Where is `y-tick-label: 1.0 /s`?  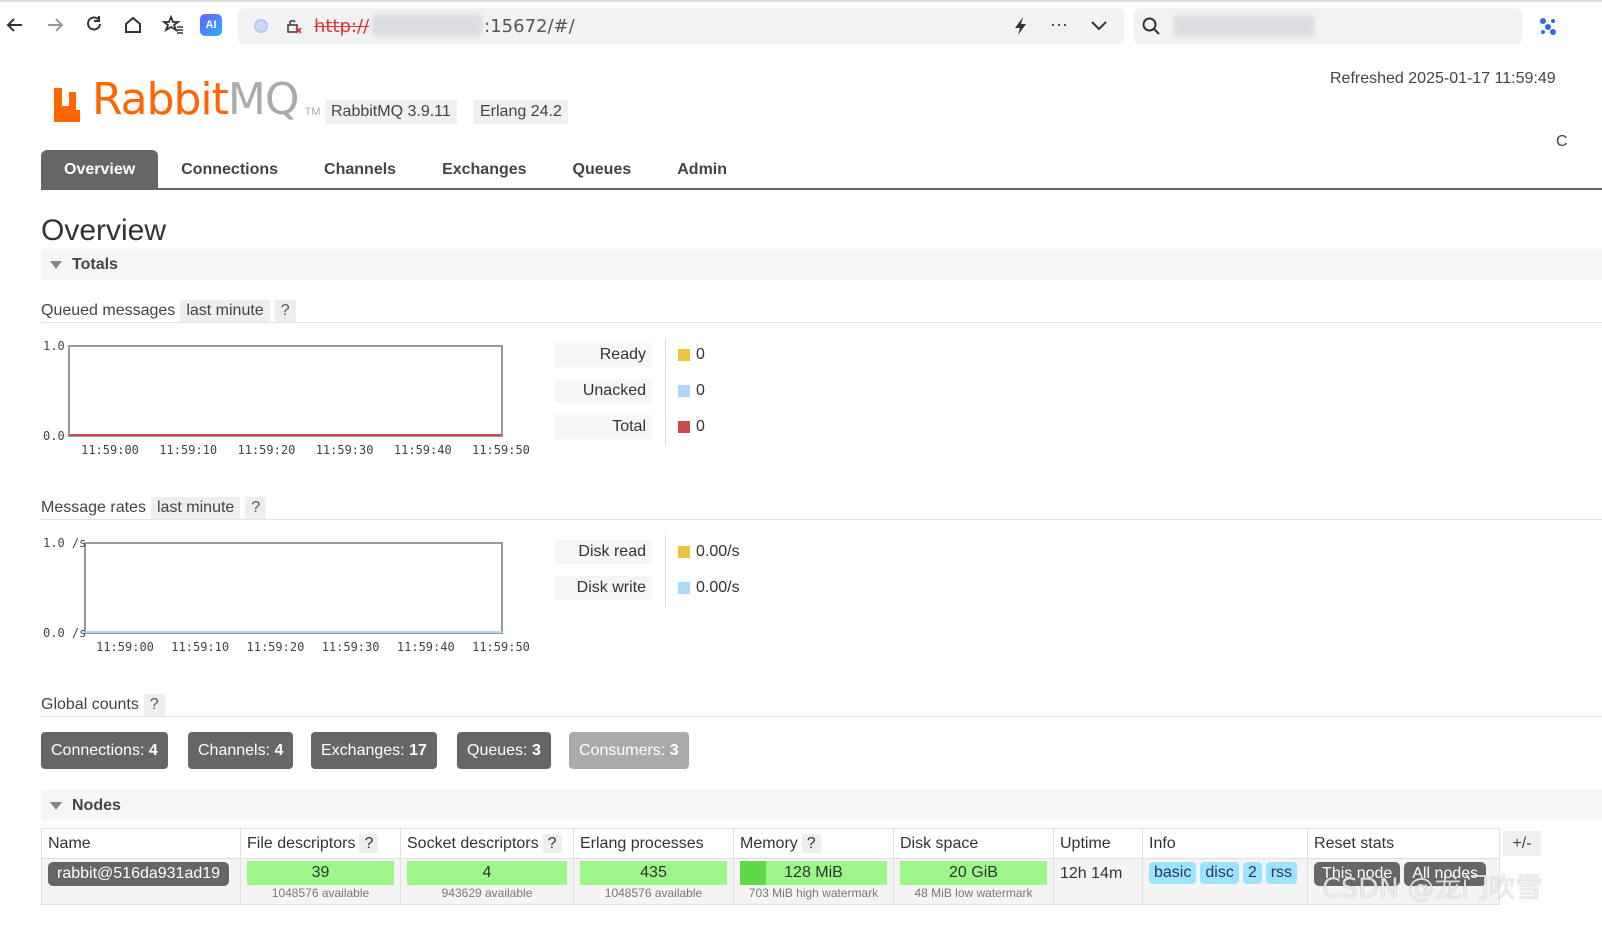
y-tick-label: 1.0 /s is located at coordinates (64, 543).